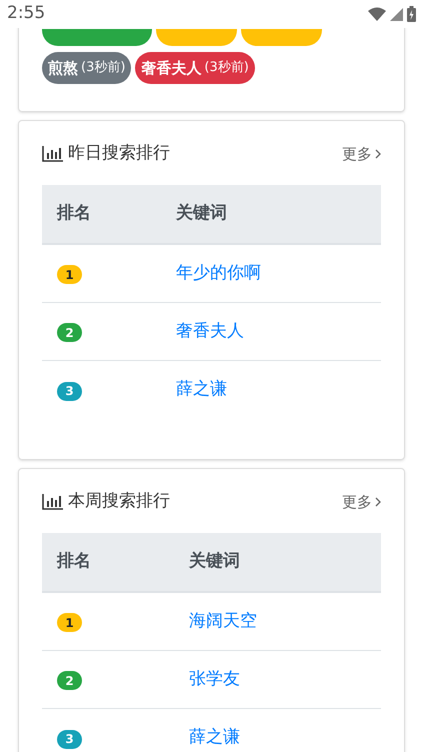  Describe the element at coordinates (119, 502) in the screenshot. I see `card-title: 本周搜索排行` at that location.